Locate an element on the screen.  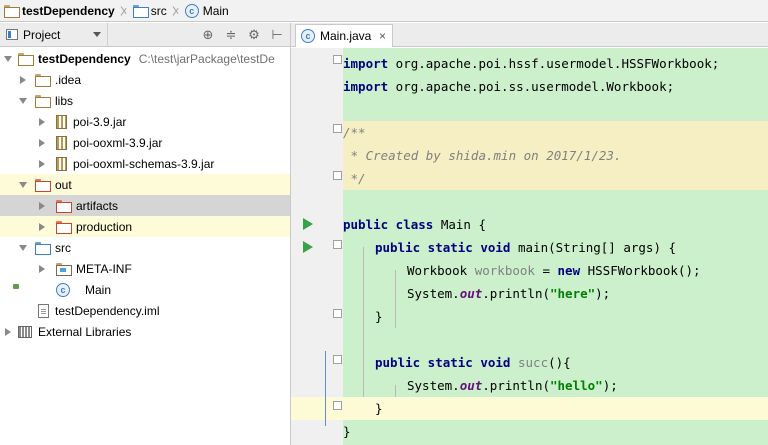
breadcrumb-project-label: testDependency is located at coordinates (68, 10).